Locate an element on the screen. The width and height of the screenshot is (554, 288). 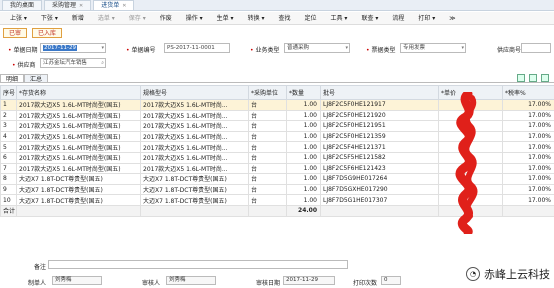
col-header-batch: 批号 is located at coordinates (379, 92).